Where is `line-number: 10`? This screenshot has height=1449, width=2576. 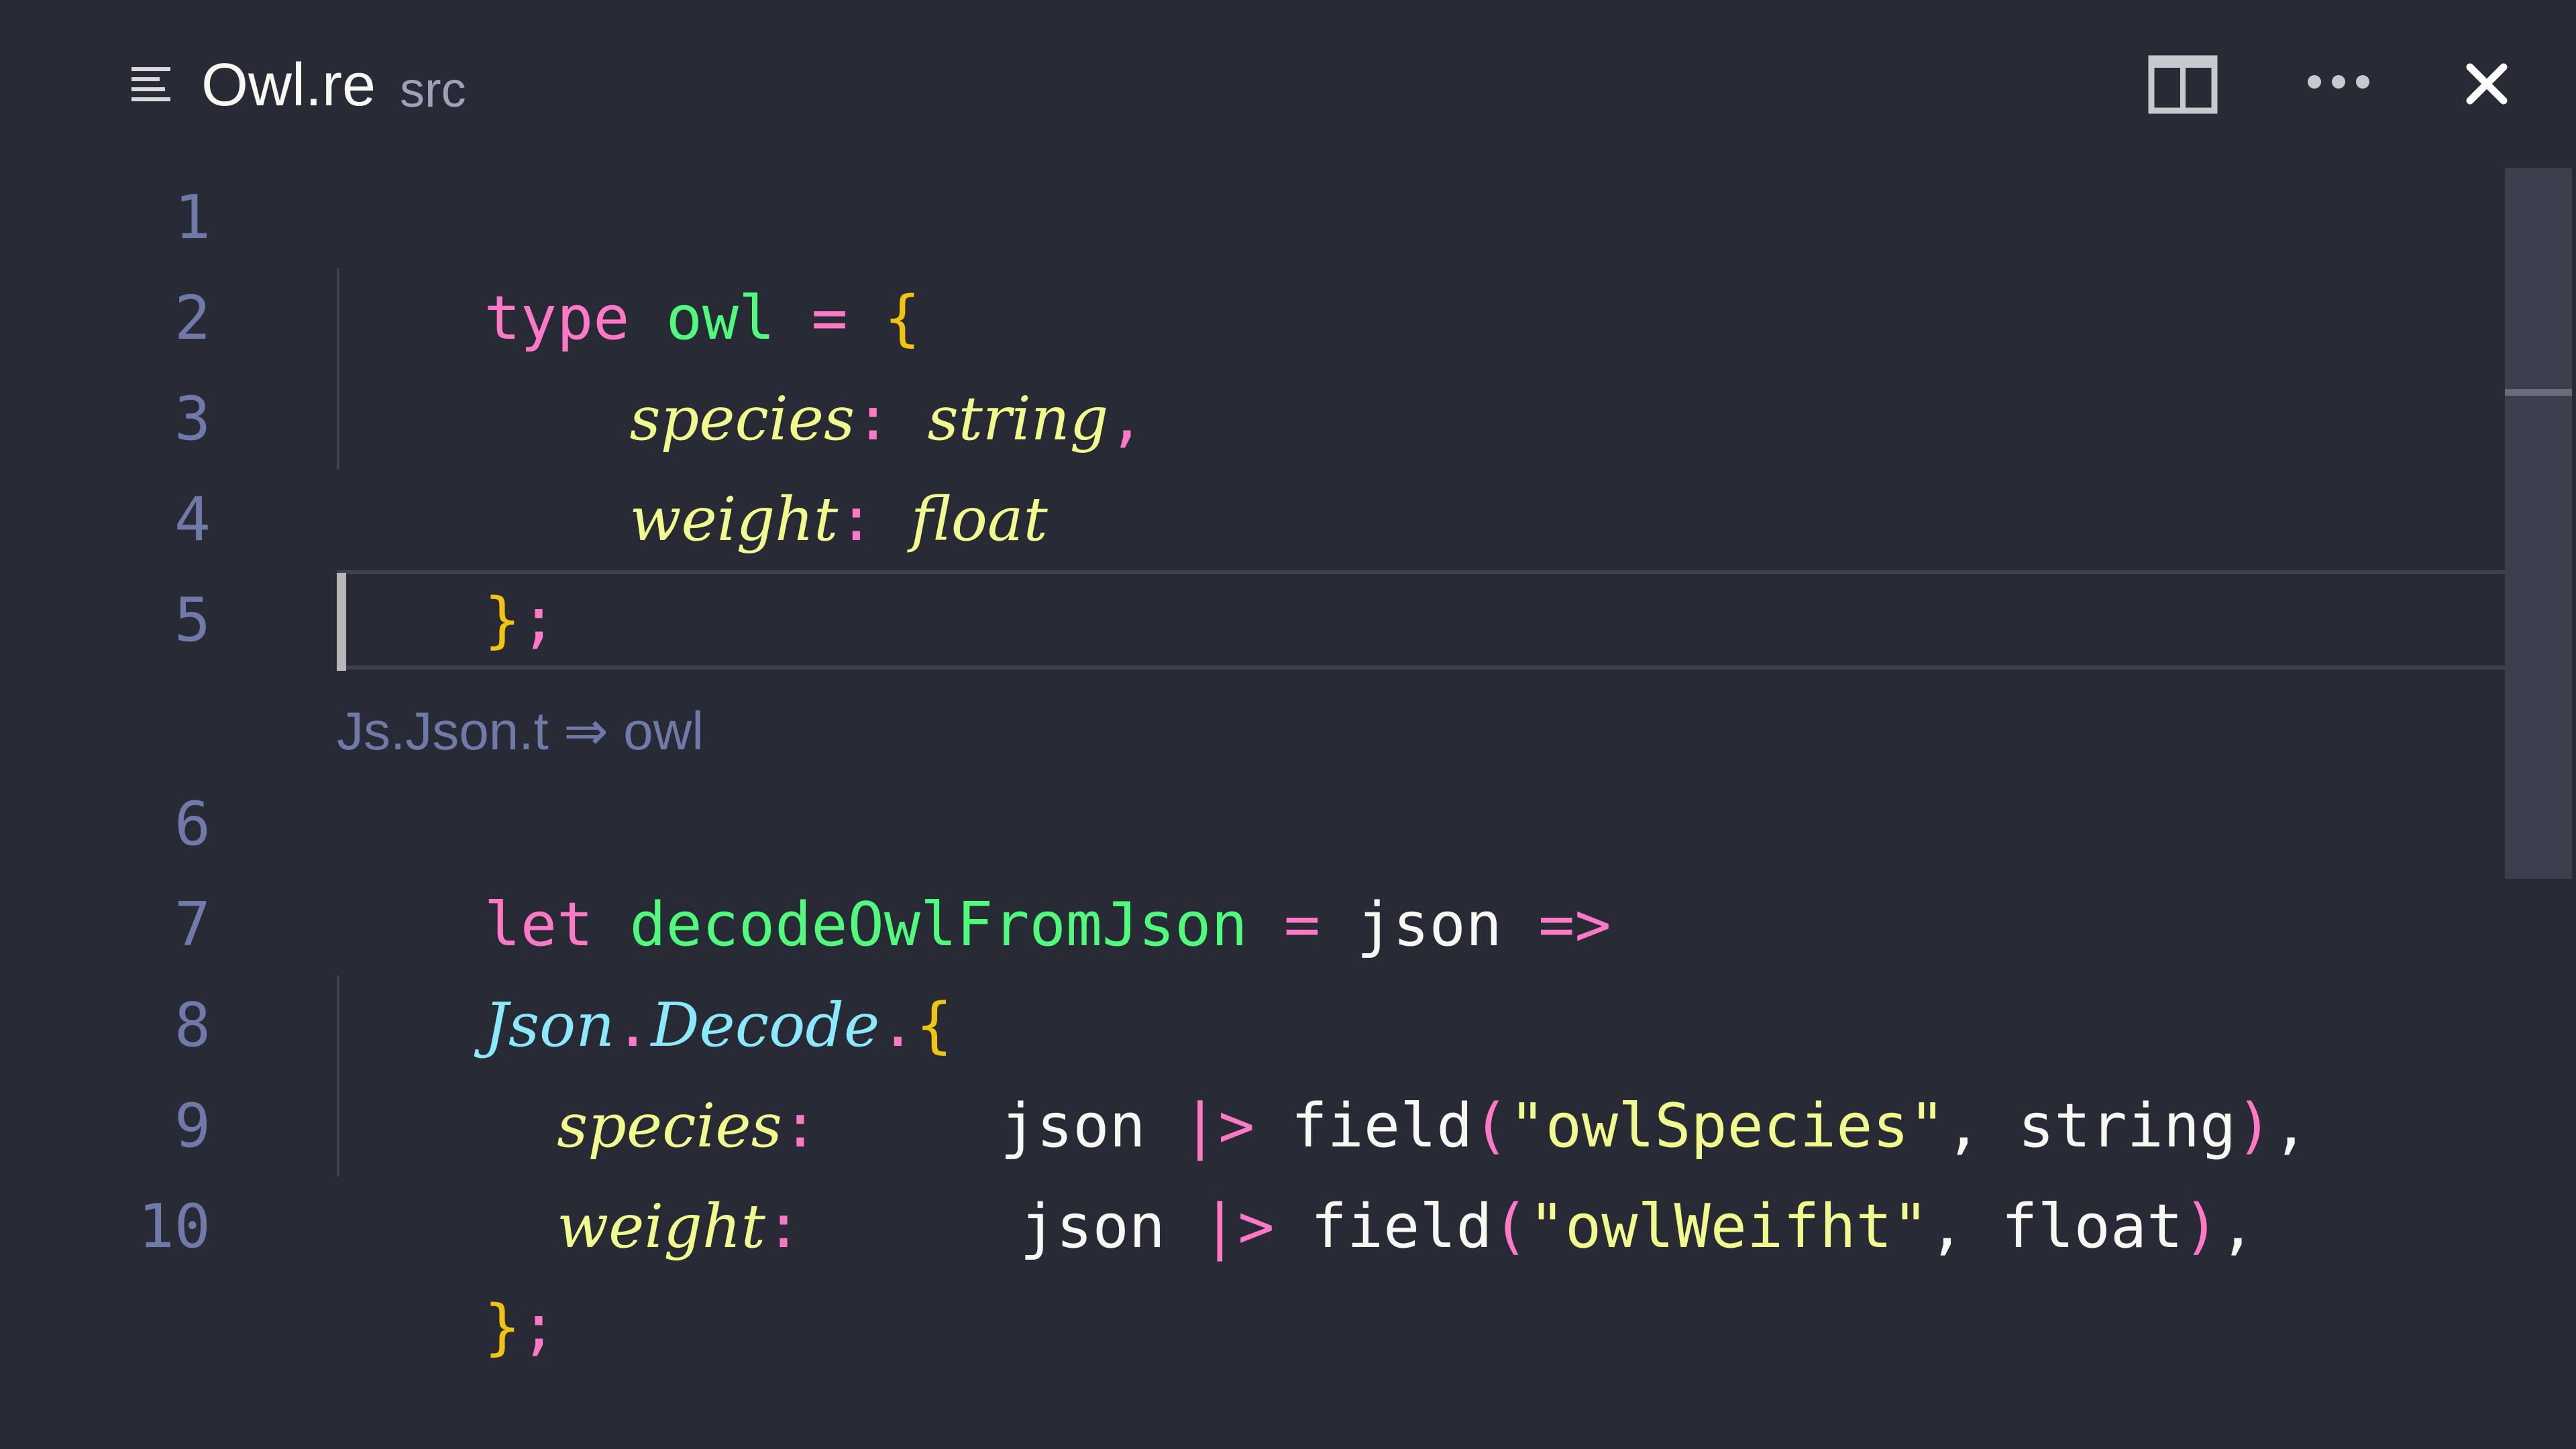
line-number: 10 is located at coordinates (174, 1226).